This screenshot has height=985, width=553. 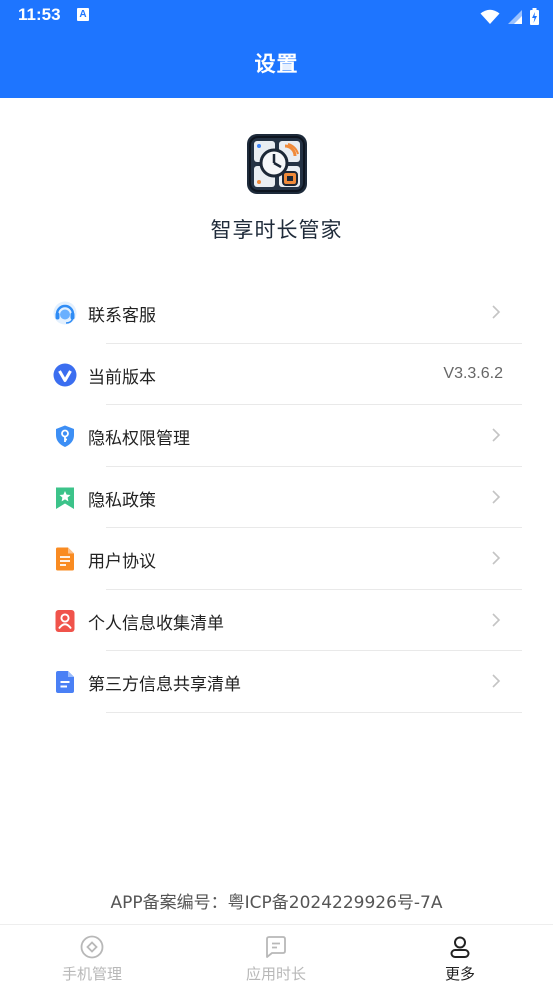 What do you see at coordinates (39, 14) in the screenshot?
I see `status-time: 11:53` at bounding box center [39, 14].